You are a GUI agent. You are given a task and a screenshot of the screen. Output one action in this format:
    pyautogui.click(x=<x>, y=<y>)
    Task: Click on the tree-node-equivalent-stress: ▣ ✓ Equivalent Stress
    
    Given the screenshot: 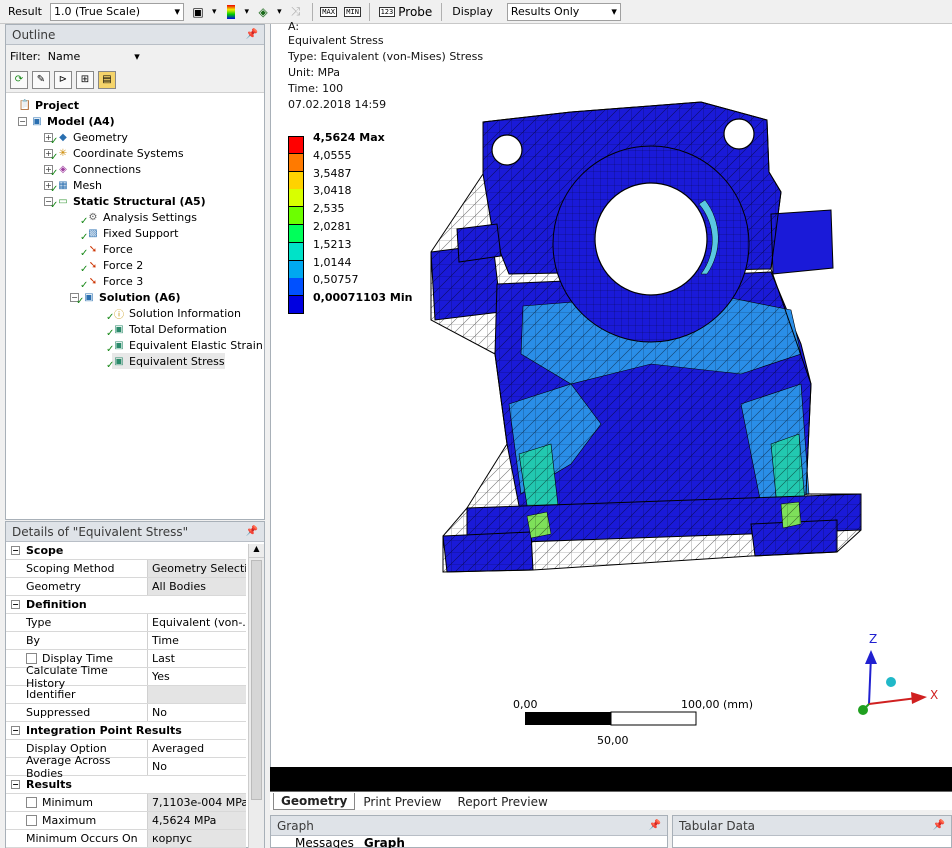 What is the action you would take?
    pyautogui.click(x=165, y=362)
    